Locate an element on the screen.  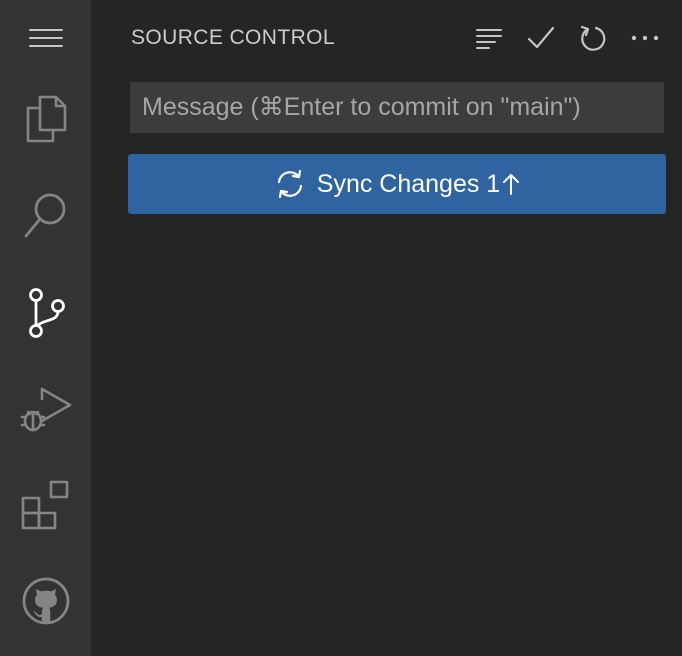
extensions-icon is located at coordinates (44, 505).